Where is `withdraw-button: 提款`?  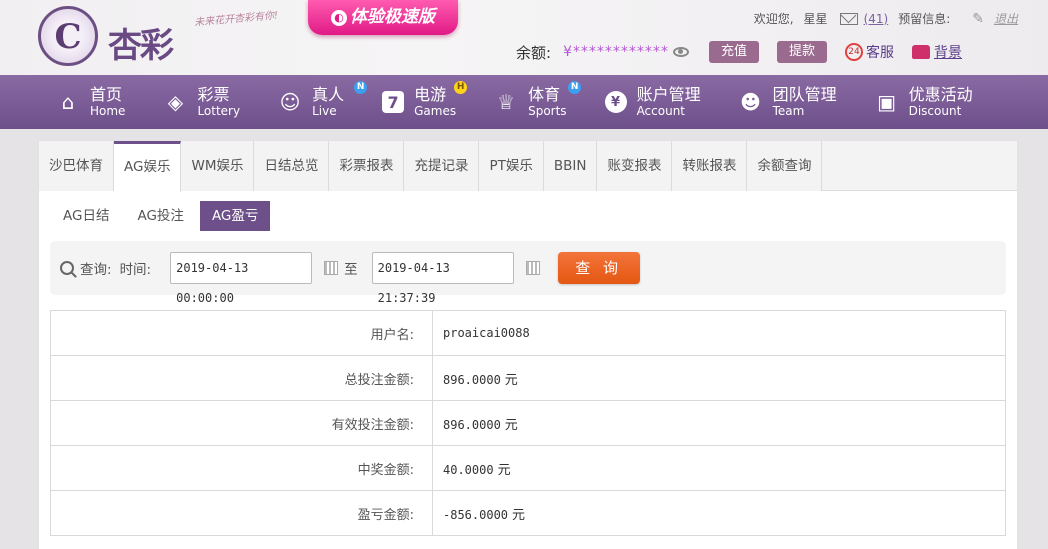
withdraw-button: 提款 is located at coordinates (802, 52).